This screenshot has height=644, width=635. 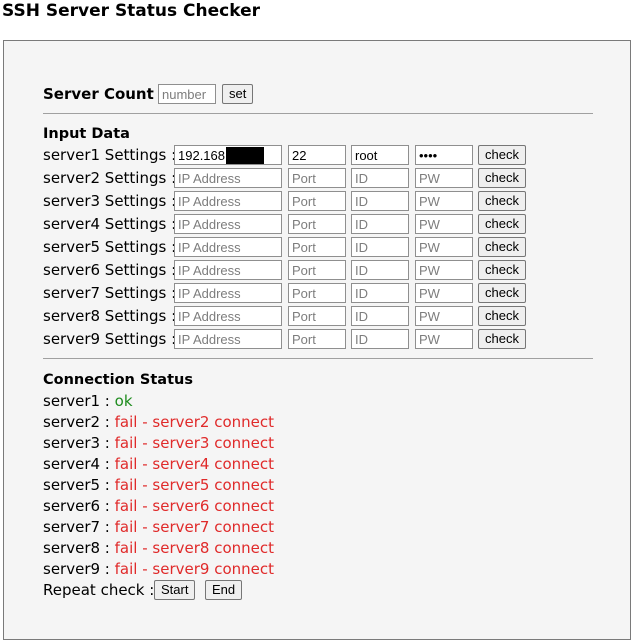 What do you see at coordinates (318, 113) in the screenshot?
I see `divider-top` at bounding box center [318, 113].